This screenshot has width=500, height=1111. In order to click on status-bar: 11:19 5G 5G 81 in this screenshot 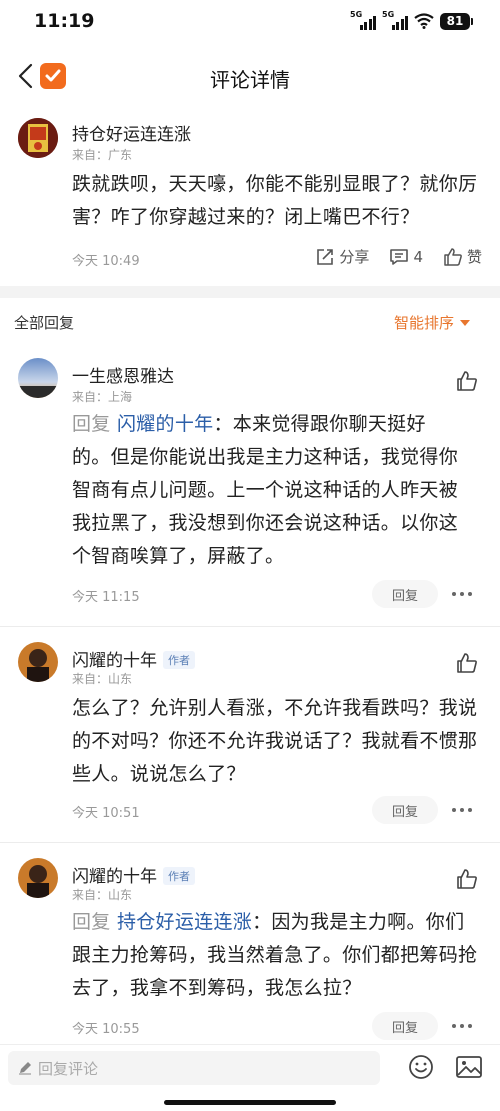, I will do `click(250, 22)`.